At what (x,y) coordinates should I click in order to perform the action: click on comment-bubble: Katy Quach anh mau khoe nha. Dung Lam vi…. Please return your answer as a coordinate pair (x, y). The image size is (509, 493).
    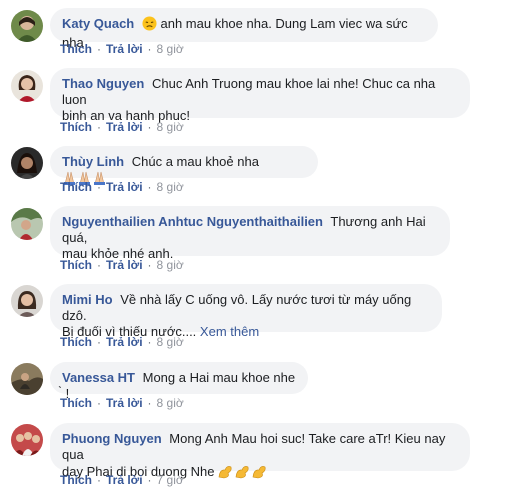
    Looking at the image, I should click on (244, 29).